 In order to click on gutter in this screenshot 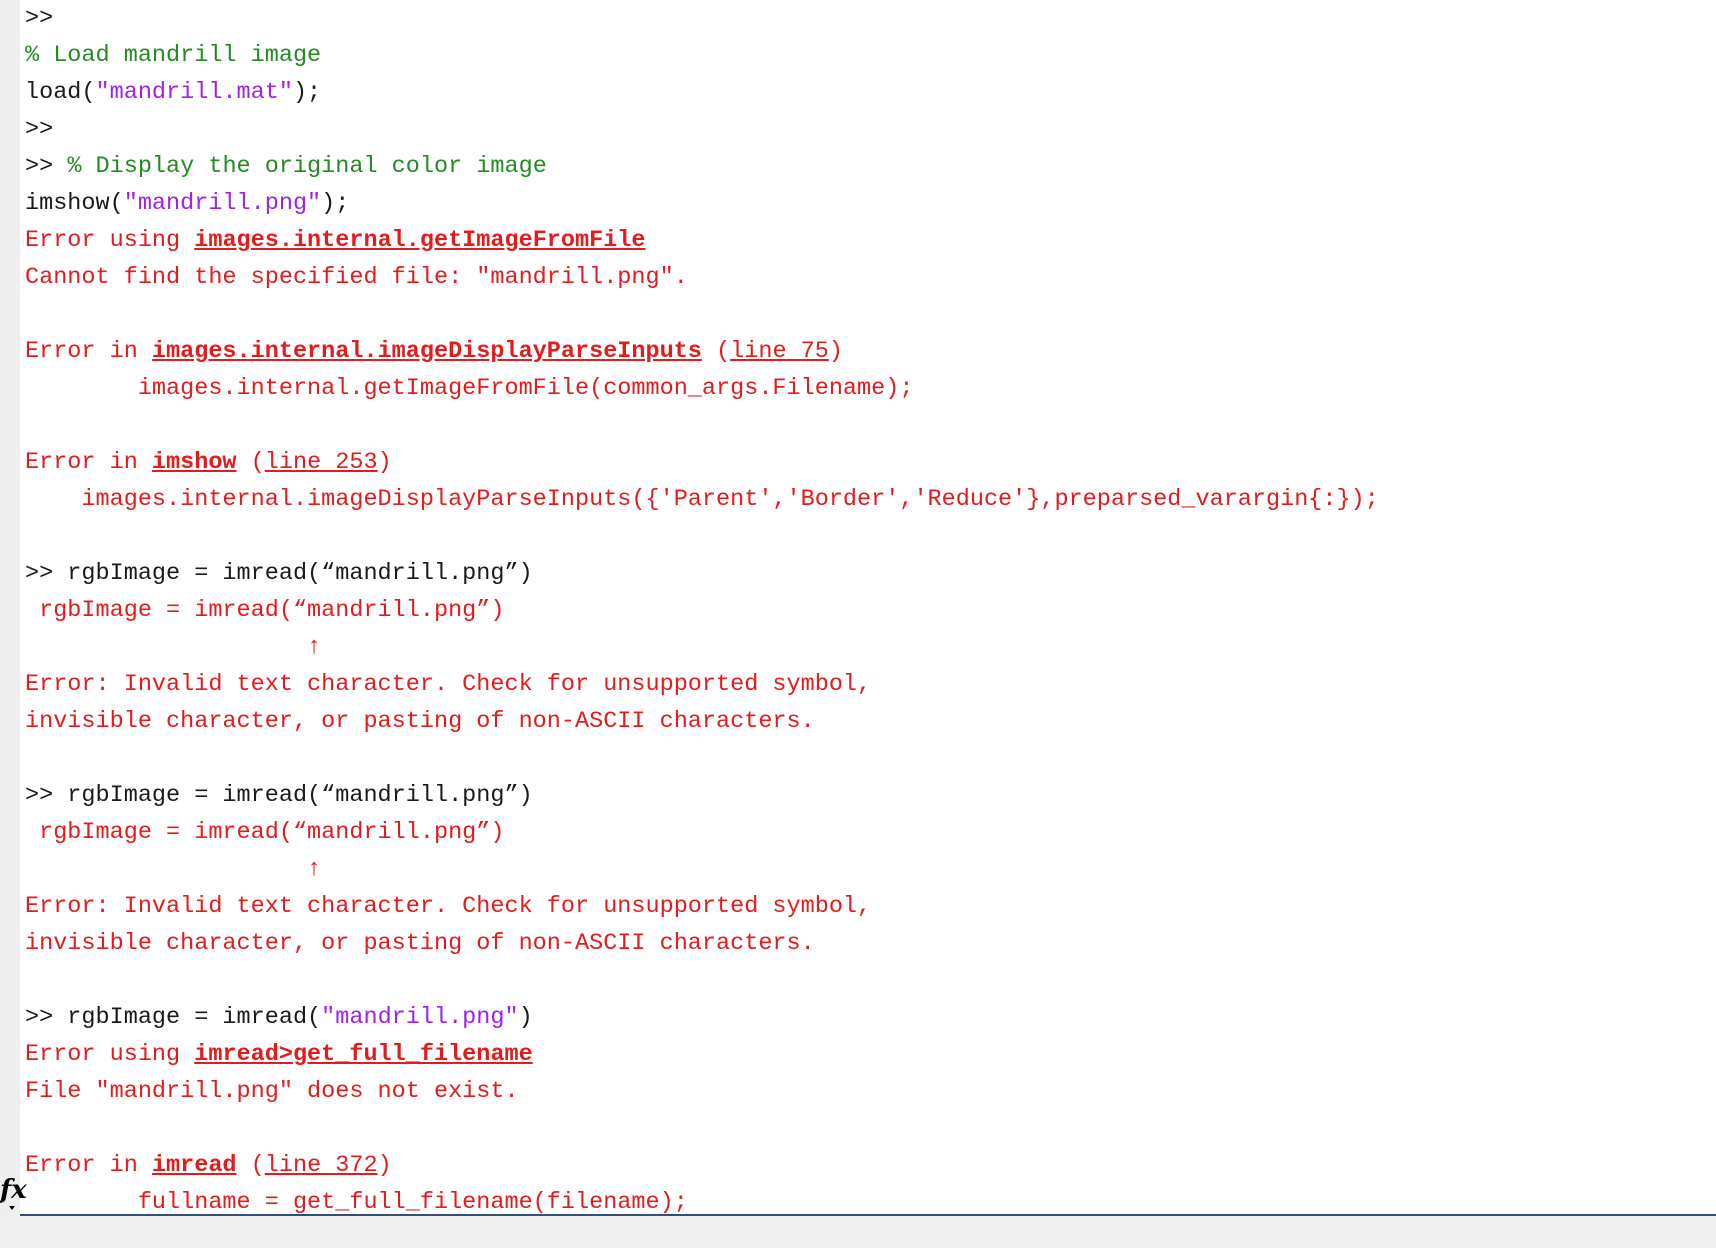, I will do `click(10, 608)`.